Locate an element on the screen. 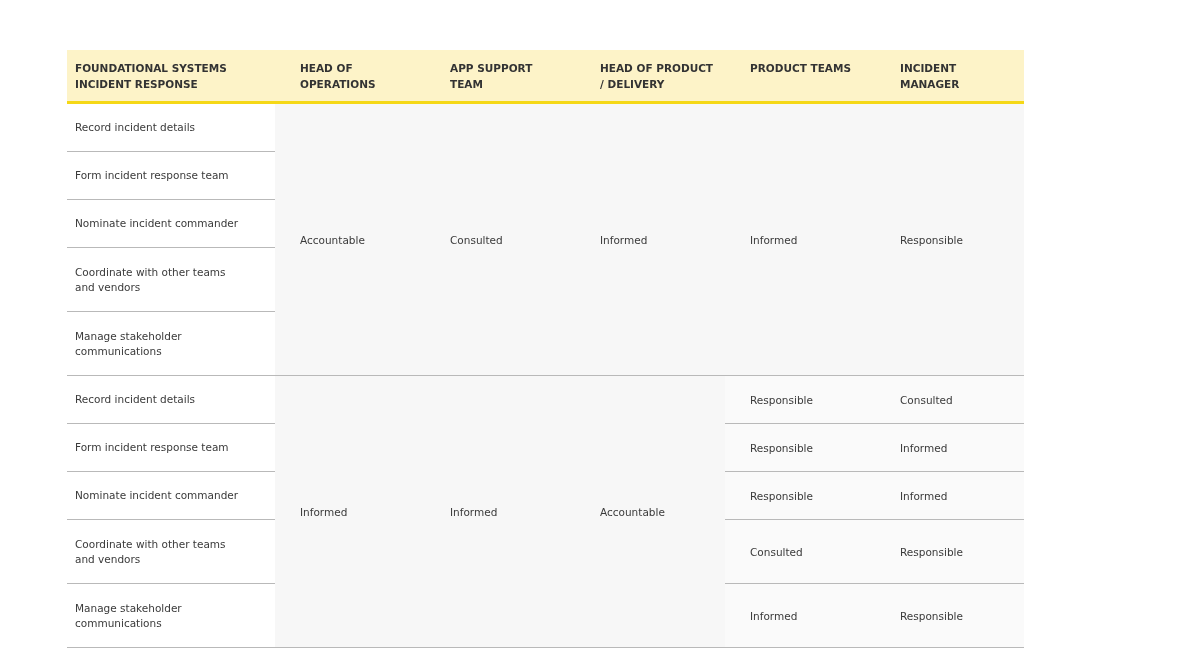 Image resolution: width=1200 pixels, height=668 pixels. column-header: INCIDENT MANAGER is located at coordinates (949, 76).